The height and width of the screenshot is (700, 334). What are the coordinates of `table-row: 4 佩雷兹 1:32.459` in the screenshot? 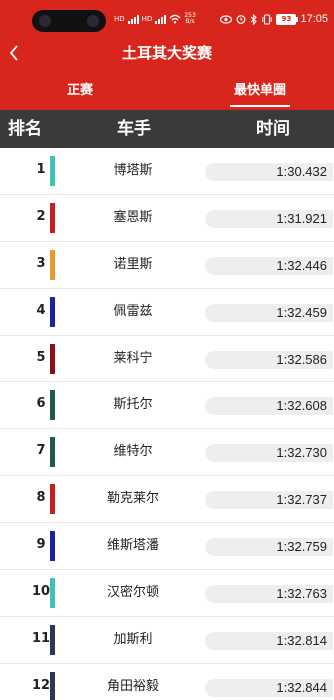 It's located at (167, 312).